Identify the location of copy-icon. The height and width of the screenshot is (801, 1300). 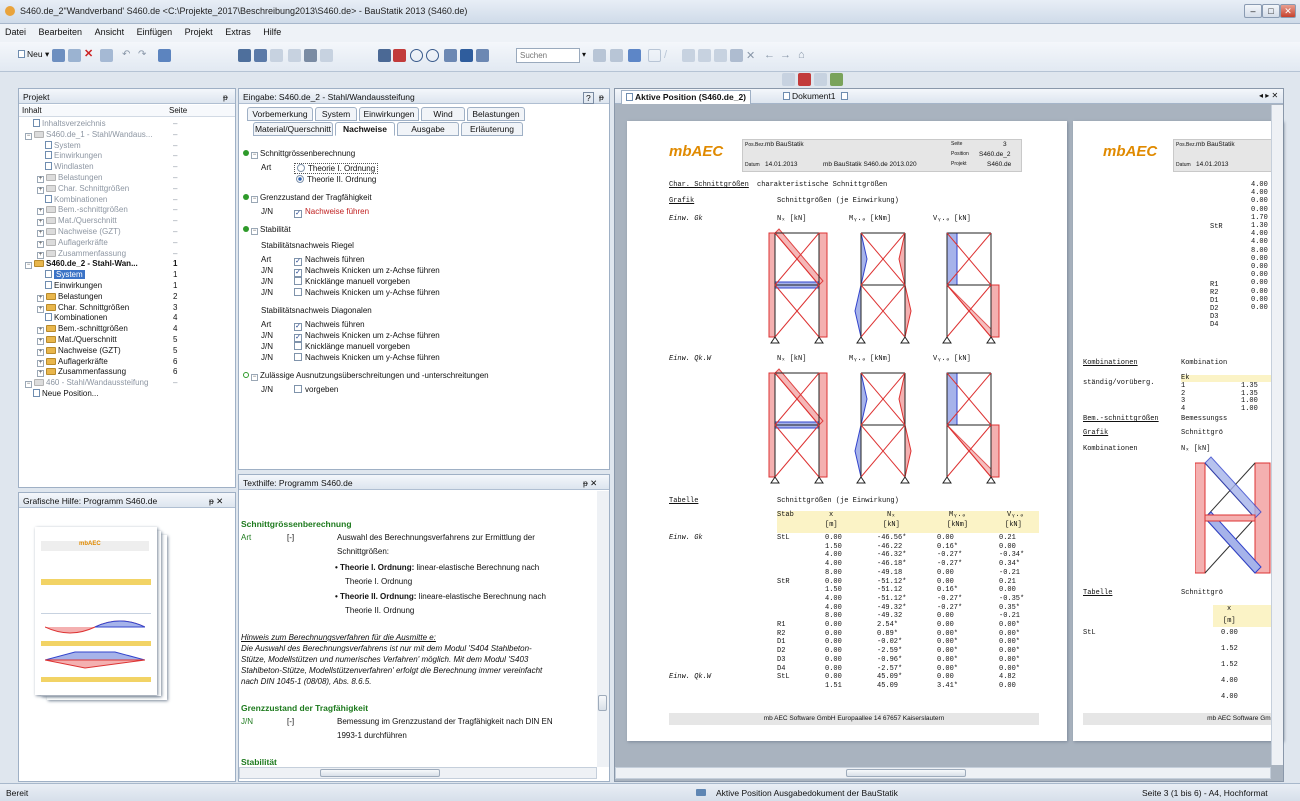
(74, 55).